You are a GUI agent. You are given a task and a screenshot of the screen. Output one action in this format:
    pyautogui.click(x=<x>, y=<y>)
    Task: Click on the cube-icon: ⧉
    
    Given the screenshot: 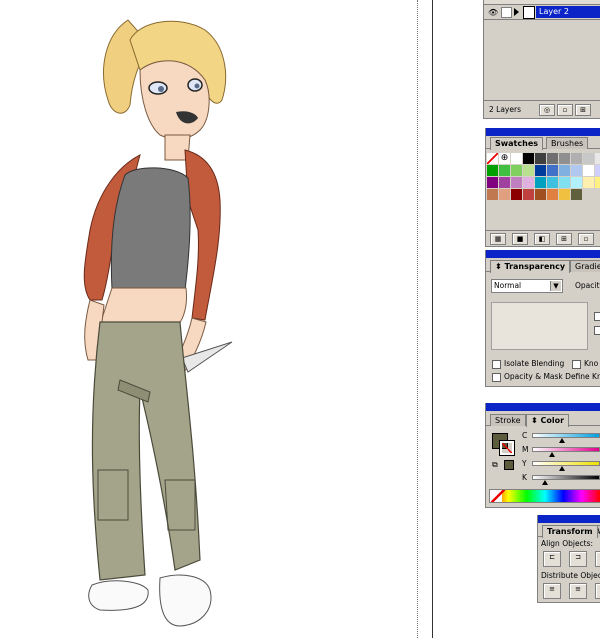 What is the action you would take?
    pyautogui.click(x=495, y=465)
    